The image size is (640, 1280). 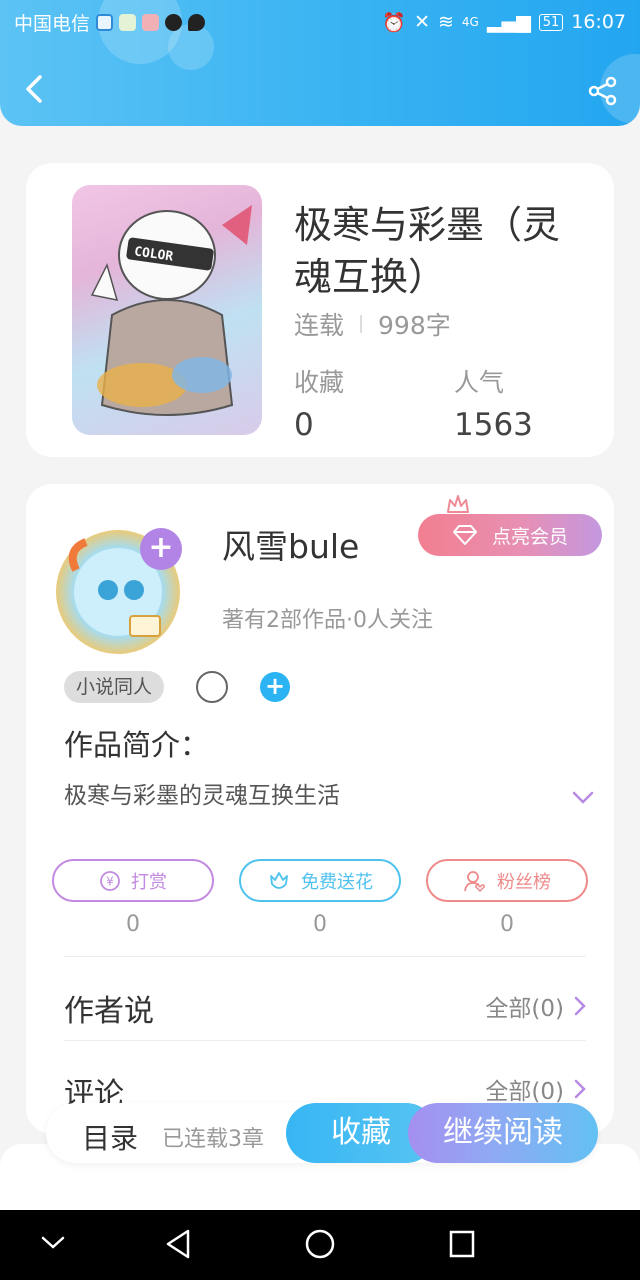 What do you see at coordinates (524, 882) in the screenshot?
I see `fan-ranking-label: 粉丝榜` at bounding box center [524, 882].